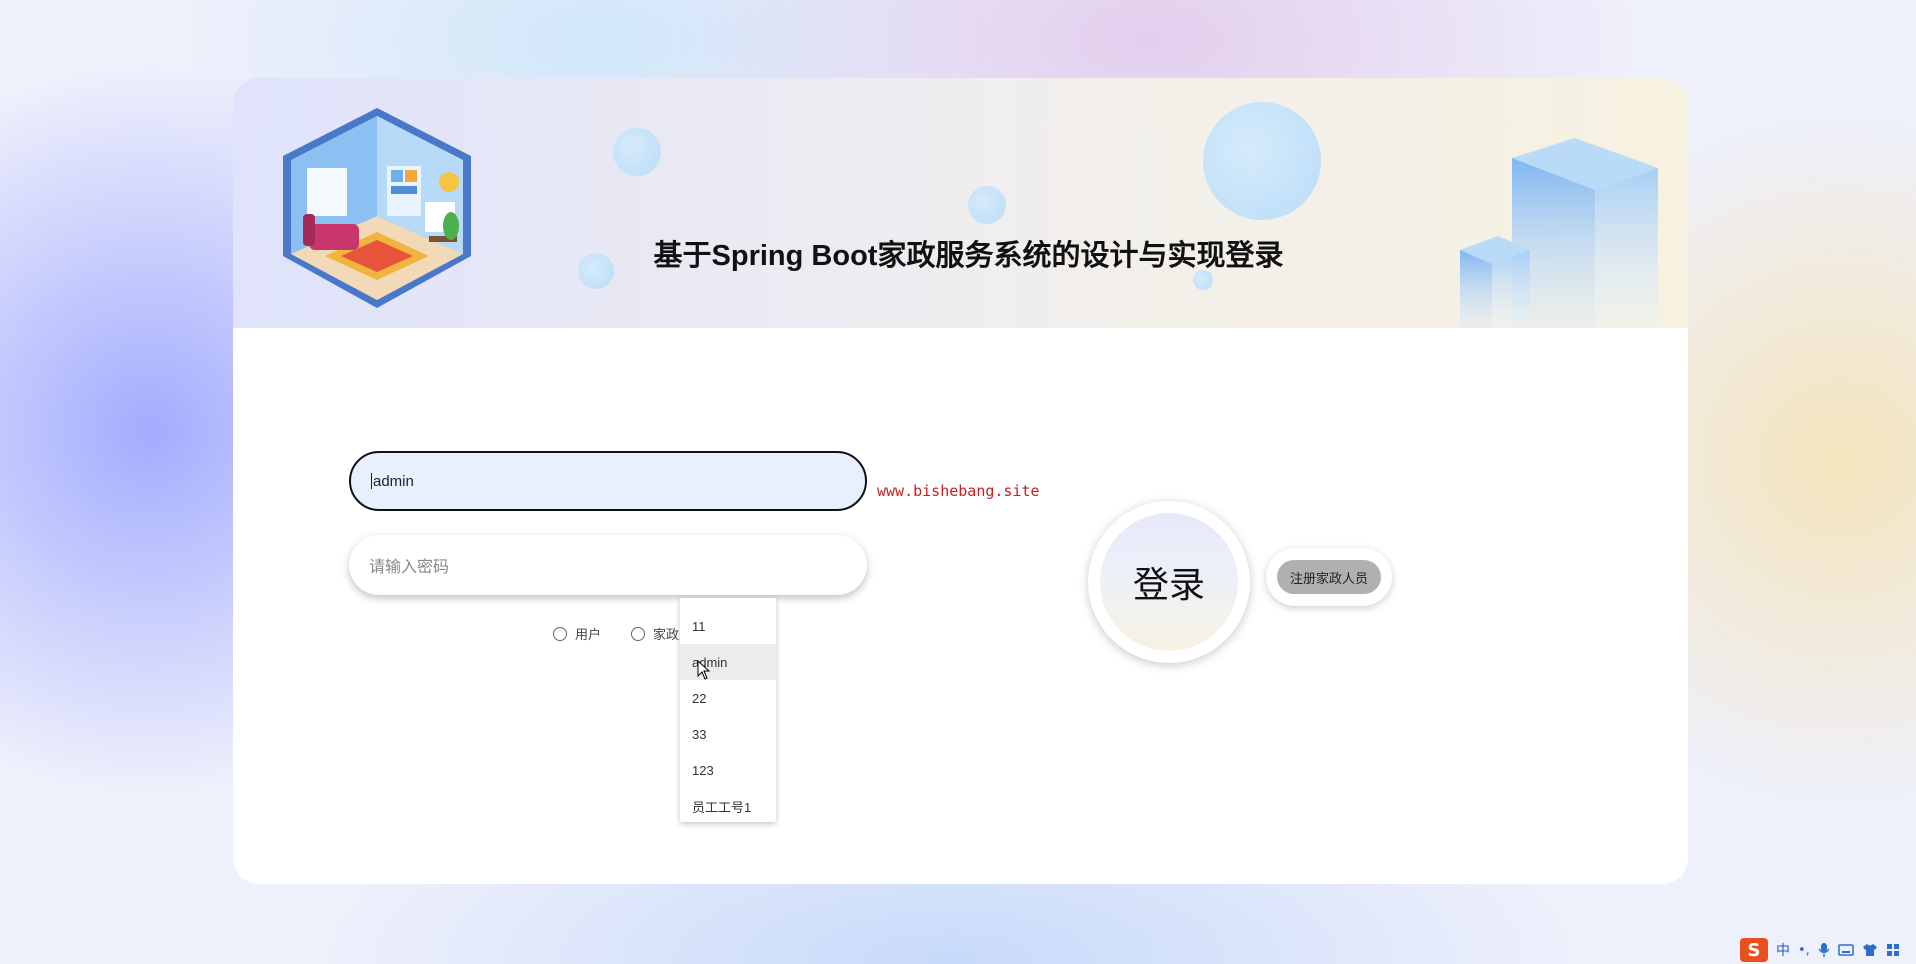 This screenshot has width=1916, height=964. What do you see at coordinates (1804, 950) in the screenshot?
I see `ime-punctuation-toggle: •,` at bounding box center [1804, 950].